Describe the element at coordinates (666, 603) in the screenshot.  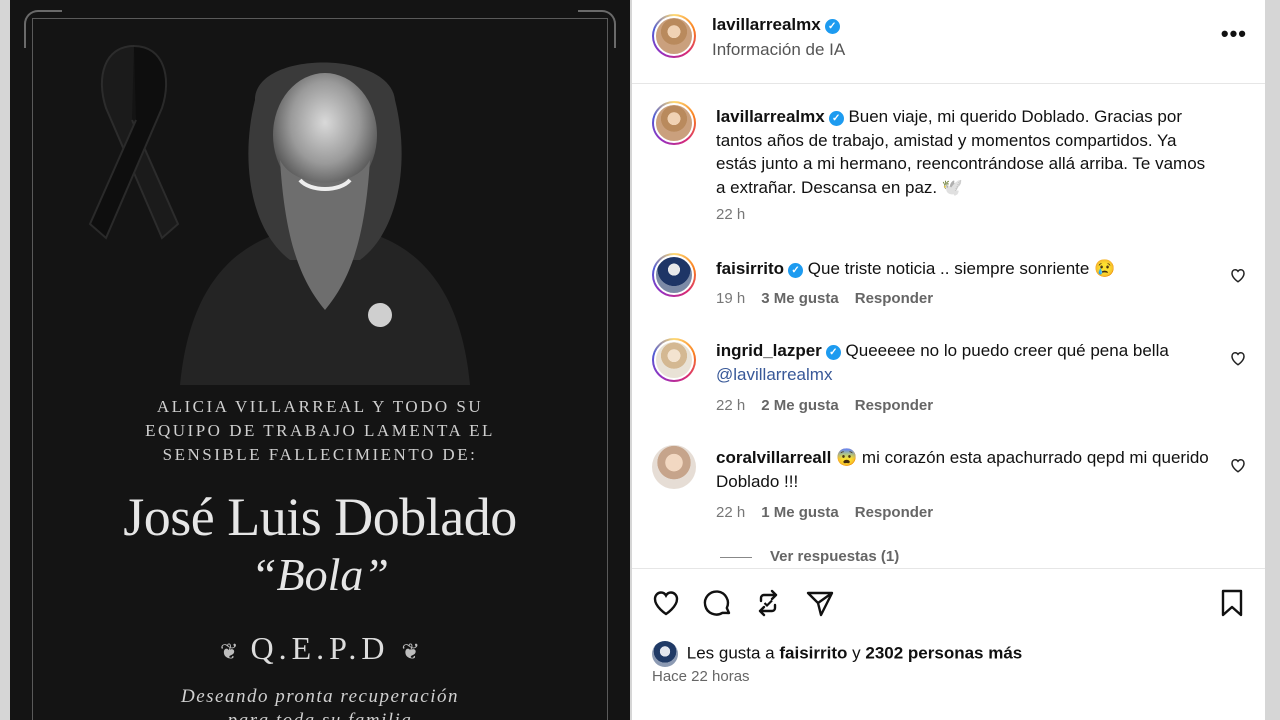
I see `heart-icon` at that location.